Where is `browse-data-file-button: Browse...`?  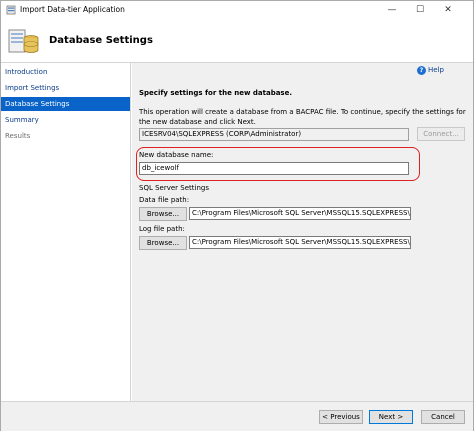 browse-data-file-button: Browse... is located at coordinates (163, 214).